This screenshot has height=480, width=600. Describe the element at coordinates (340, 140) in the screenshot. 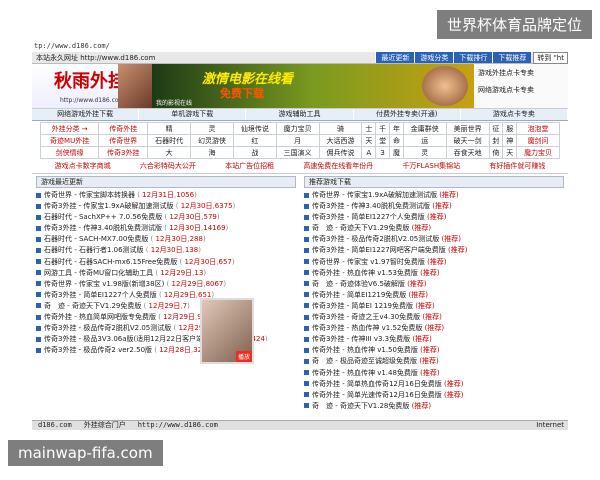

I see `grid-cell: 大话西游` at that location.